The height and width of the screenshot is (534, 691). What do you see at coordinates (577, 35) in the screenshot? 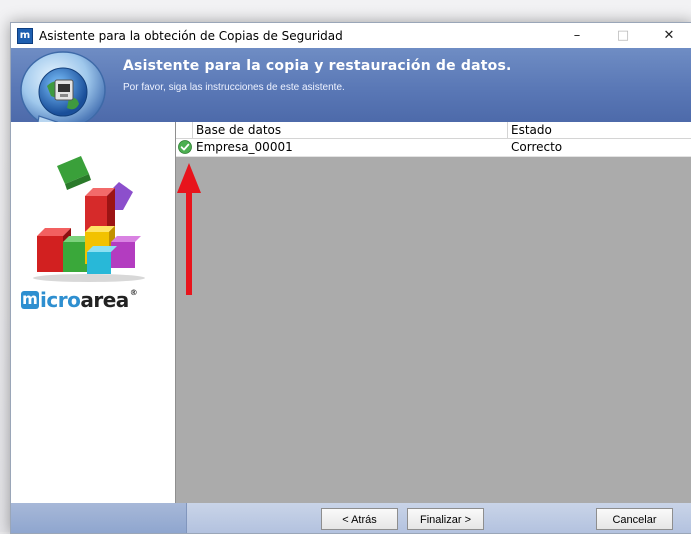
I see `minimize-button: –` at bounding box center [577, 35].